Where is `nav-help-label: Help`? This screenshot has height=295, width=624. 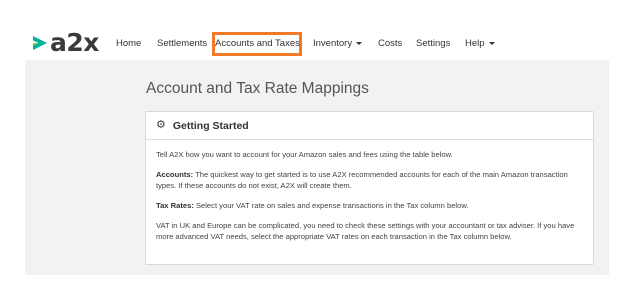 nav-help-label: Help is located at coordinates (475, 43).